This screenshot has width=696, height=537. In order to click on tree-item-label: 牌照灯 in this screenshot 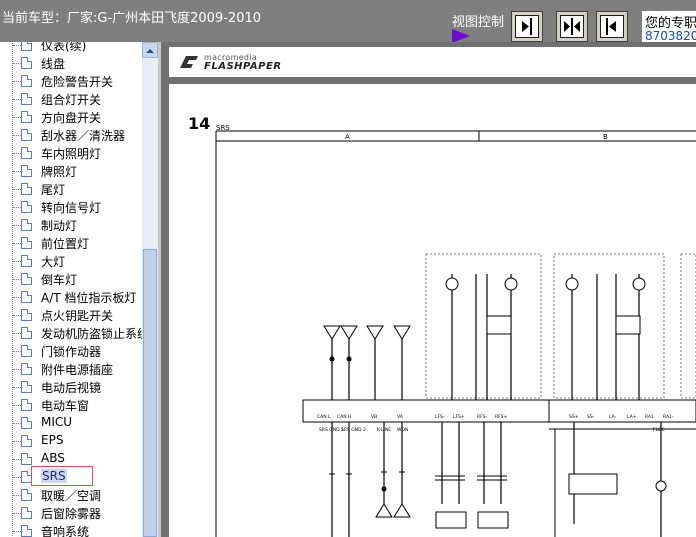, I will do `click(59, 172)`.